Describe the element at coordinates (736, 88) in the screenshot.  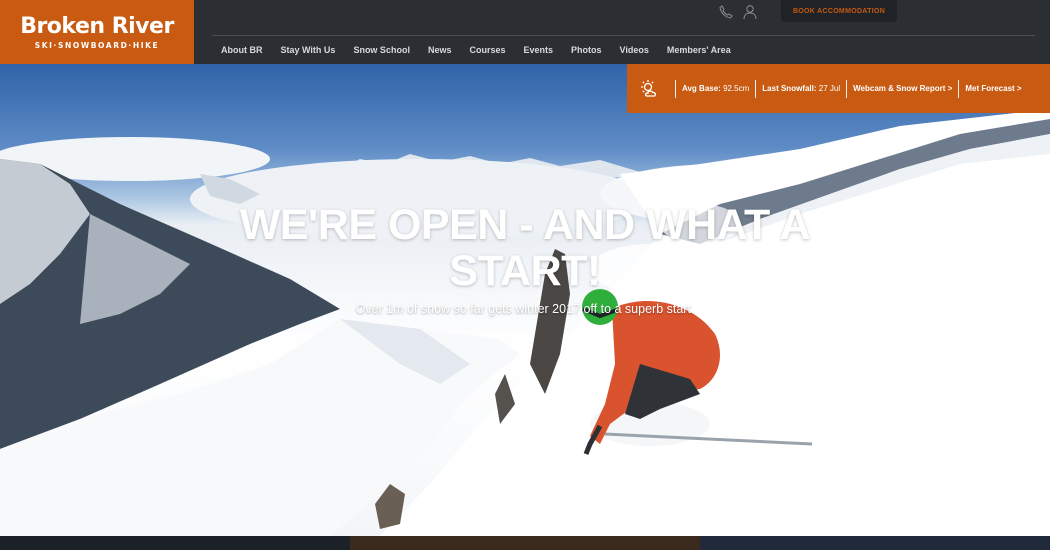
I see `avg-base-value: 92.5cm` at that location.